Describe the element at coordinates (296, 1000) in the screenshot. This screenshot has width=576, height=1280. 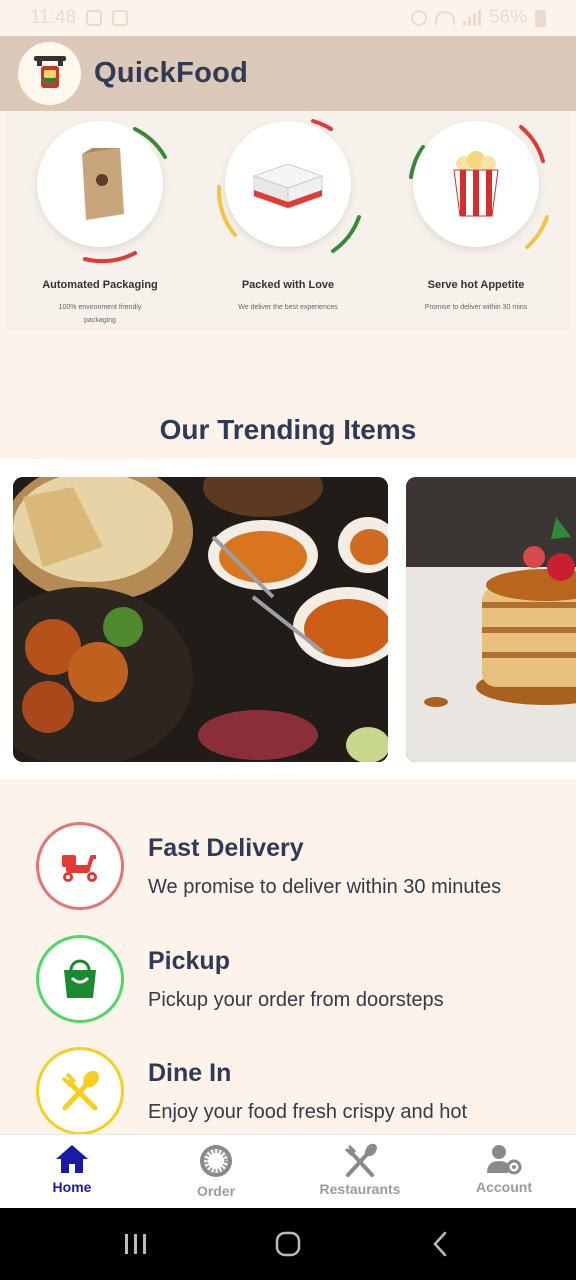
I see `service-desc: Pickup your order from doorsteps` at that location.